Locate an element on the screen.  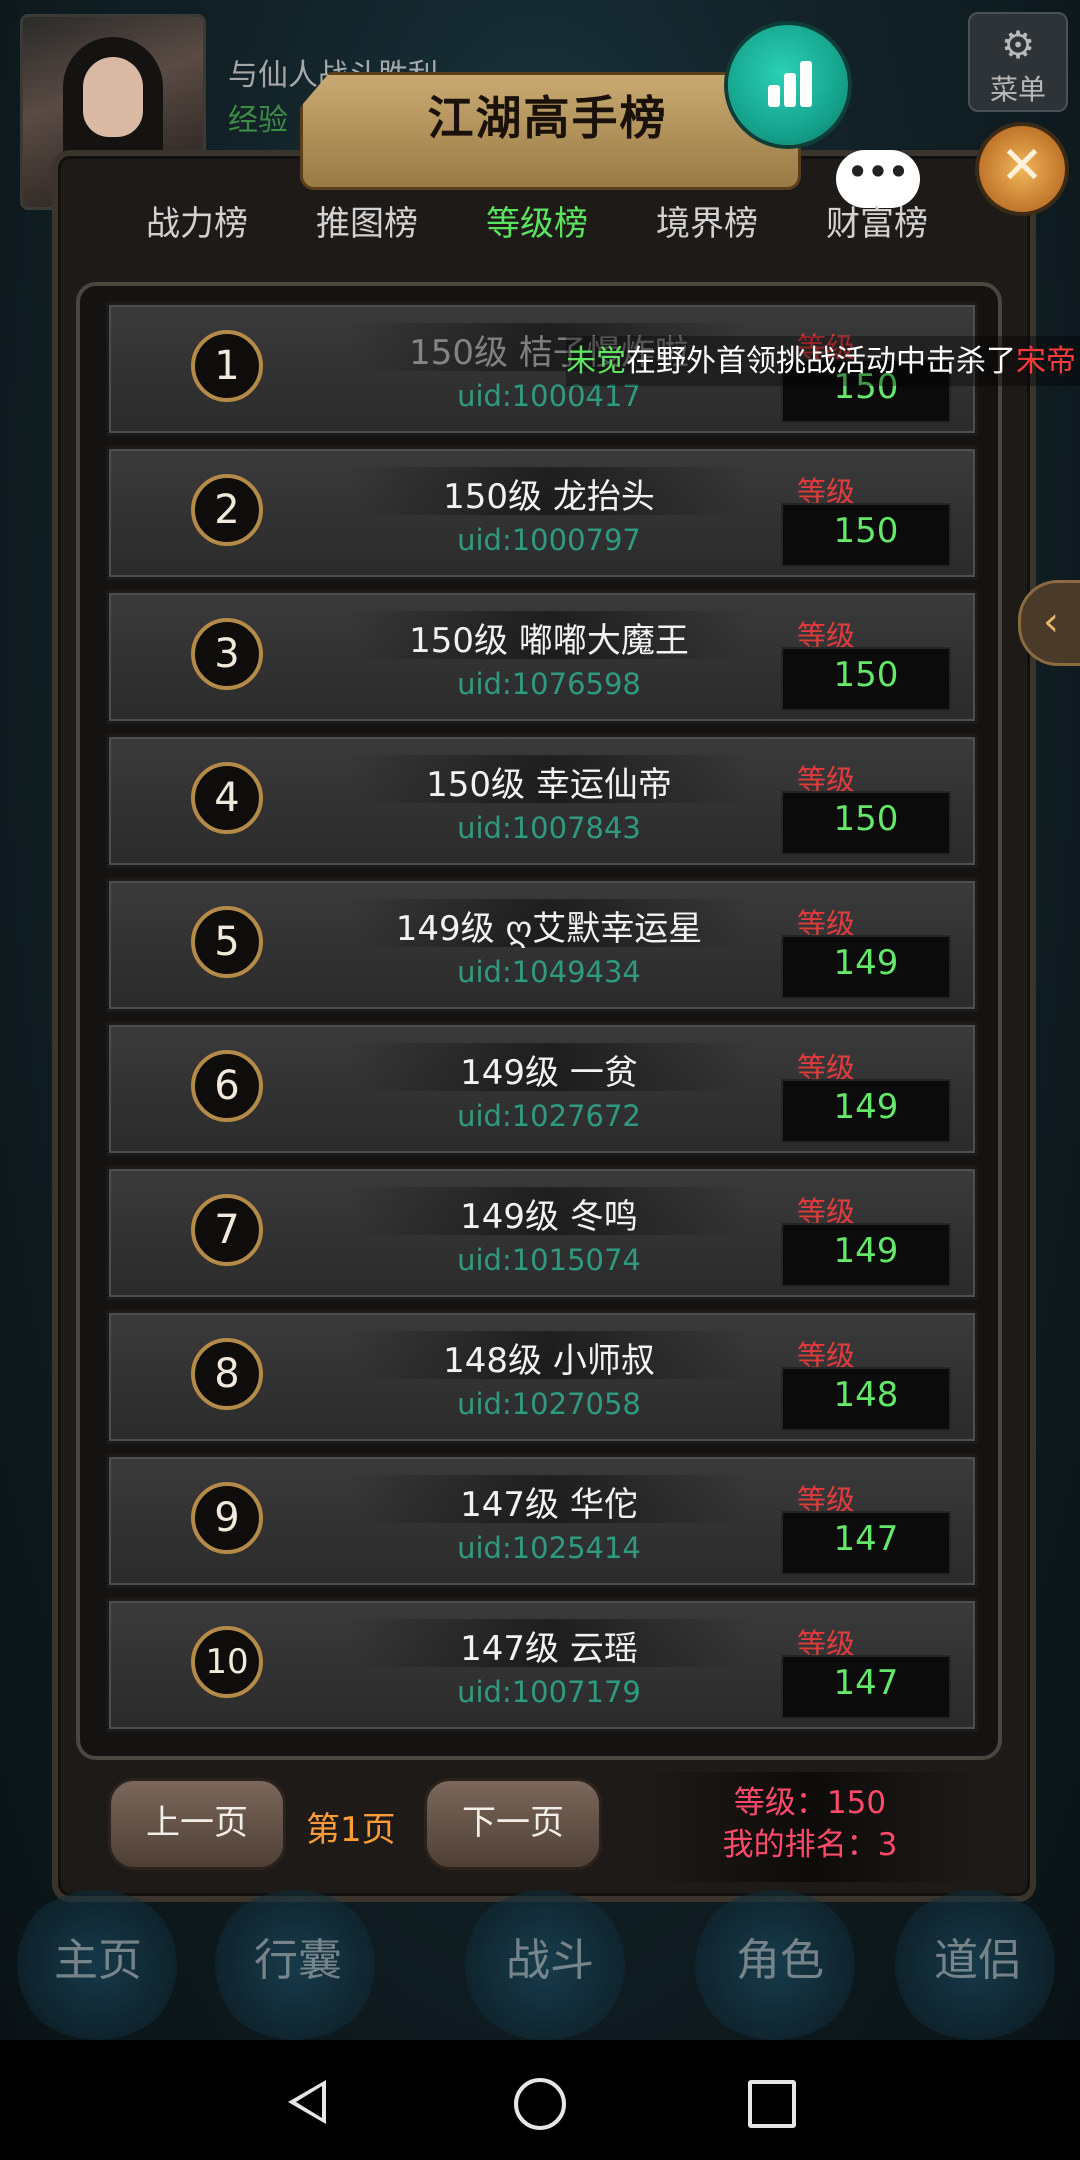
ranking-tabs: 战力榜 推图榜 等级榜 境界榜 财富榜 is located at coordinates (552, 226).